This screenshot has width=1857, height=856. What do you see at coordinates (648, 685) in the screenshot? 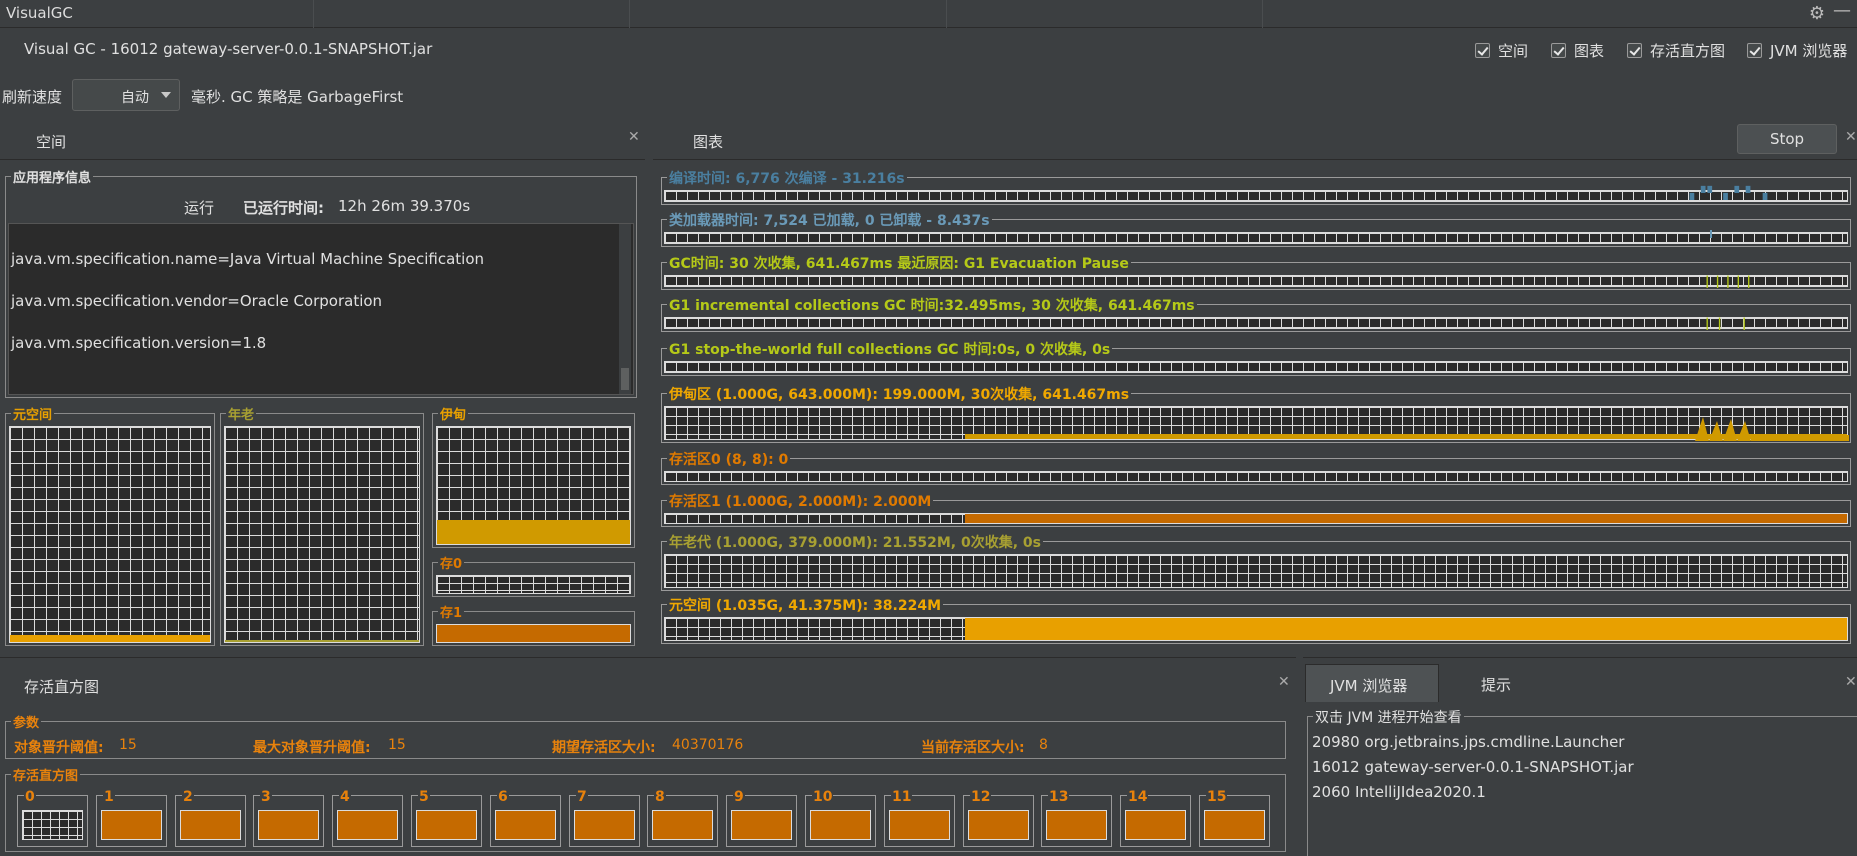
I see `histogram-panel-header: 存活直方图 ✕` at bounding box center [648, 685].